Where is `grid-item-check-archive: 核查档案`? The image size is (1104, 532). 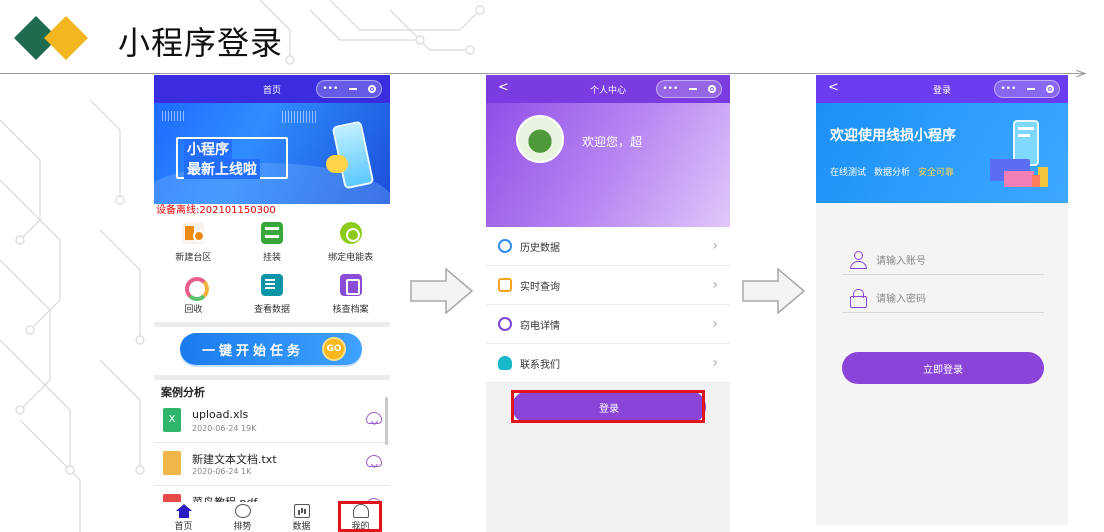
grid-item-check-archive: 核查档案 is located at coordinates (350, 297).